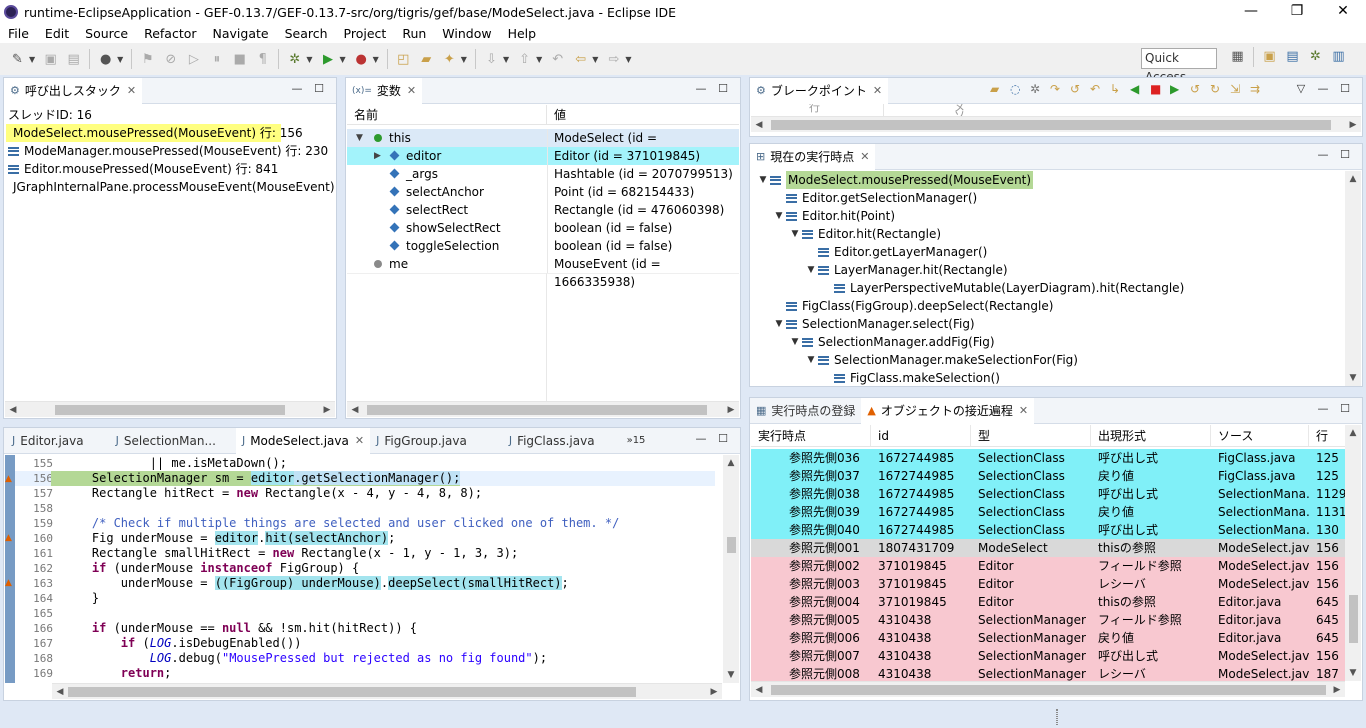 This screenshot has height=728, width=1366. What do you see at coordinates (106, 33) in the screenshot?
I see `menu-source: Source` at bounding box center [106, 33].